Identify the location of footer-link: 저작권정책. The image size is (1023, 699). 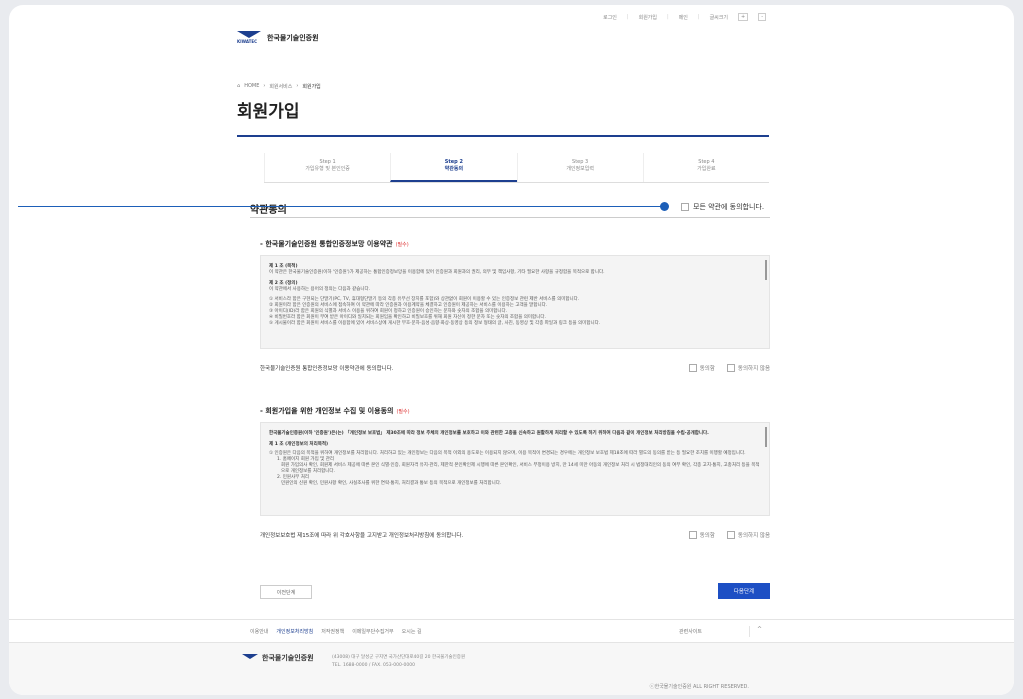
(332, 631).